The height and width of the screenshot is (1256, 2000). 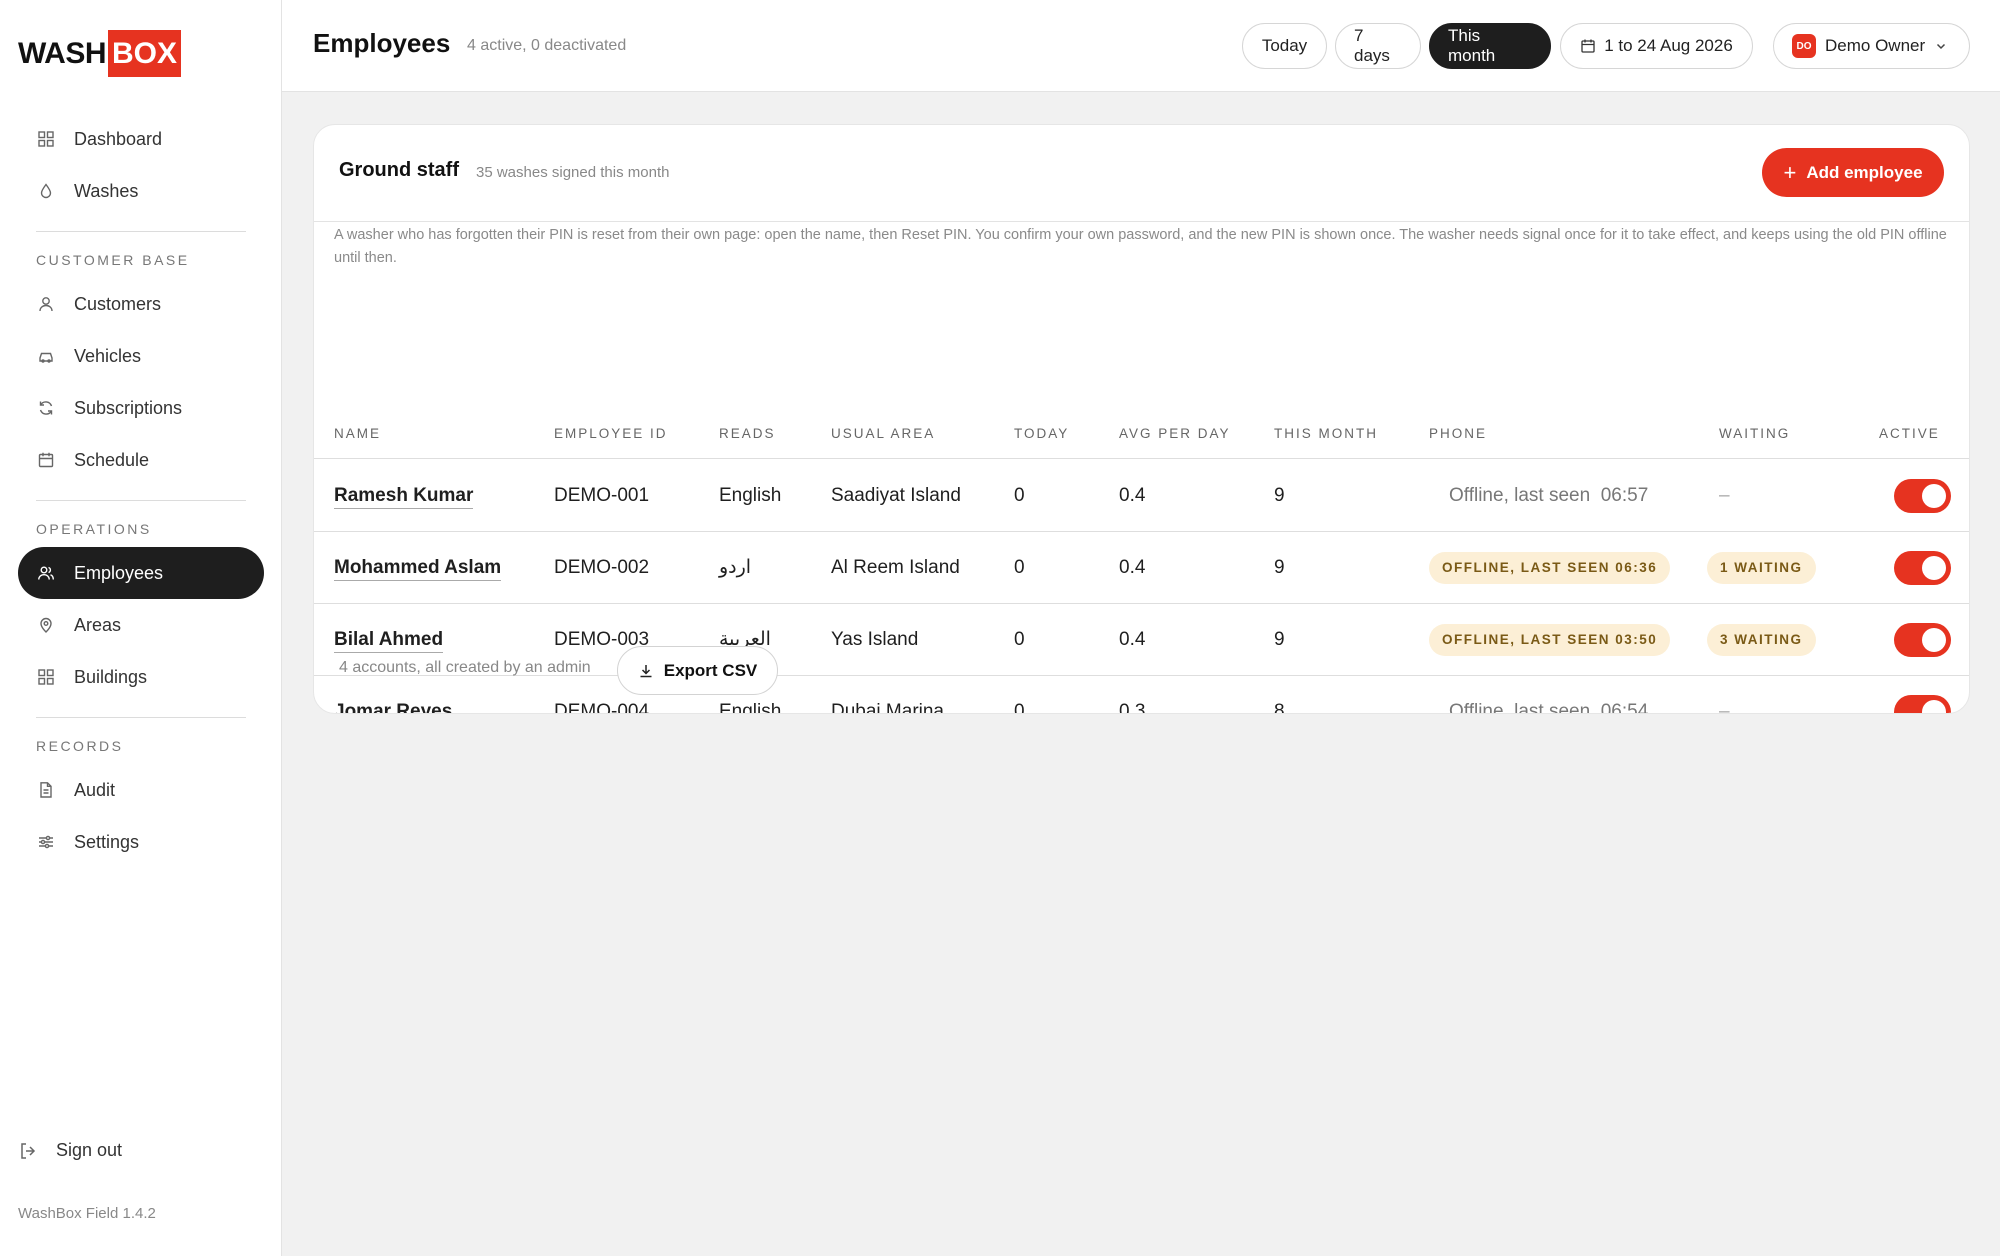 What do you see at coordinates (465, 667) in the screenshot?
I see `accounts-summary: 4 accounts, all created by an admin` at bounding box center [465, 667].